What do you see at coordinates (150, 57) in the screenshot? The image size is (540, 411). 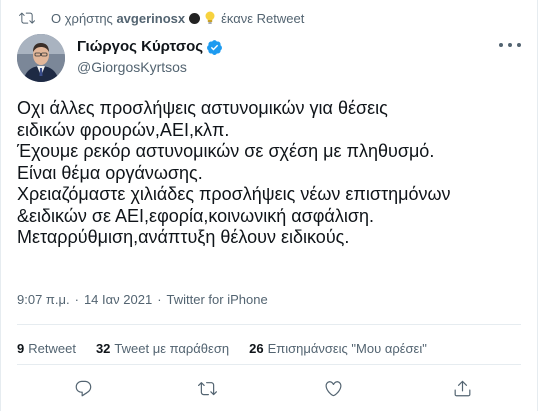 I see `author-info: Γιώργος Κύρτσος @GiorgosKyrtsos` at bounding box center [150, 57].